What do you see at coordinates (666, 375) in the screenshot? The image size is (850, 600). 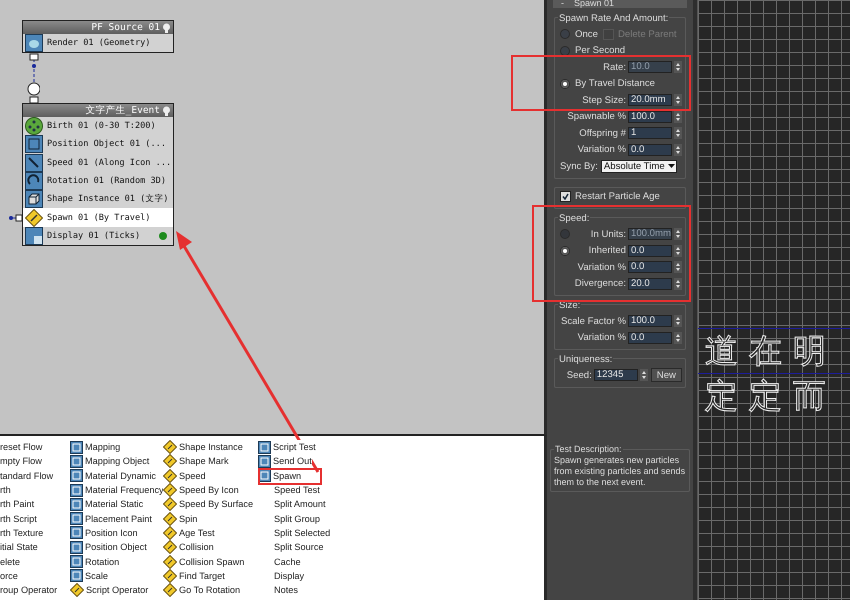 I see `new-button: New` at bounding box center [666, 375].